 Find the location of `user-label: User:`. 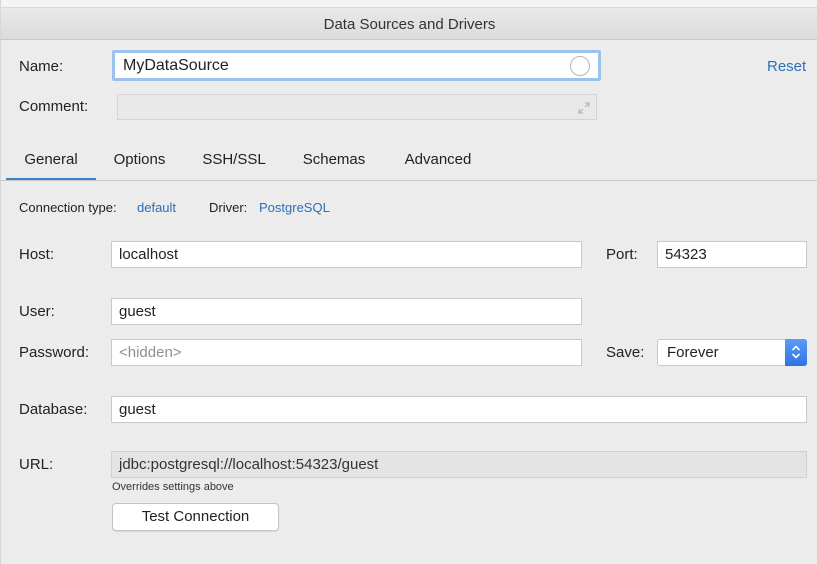

user-label: User: is located at coordinates (37, 311).